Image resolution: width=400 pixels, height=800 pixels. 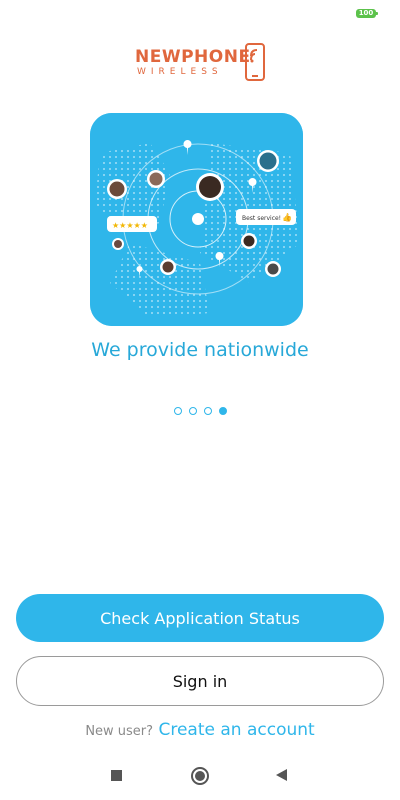 What do you see at coordinates (200, 350) in the screenshot?
I see `onboarding-headline: We provide nationwide` at bounding box center [200, 350].